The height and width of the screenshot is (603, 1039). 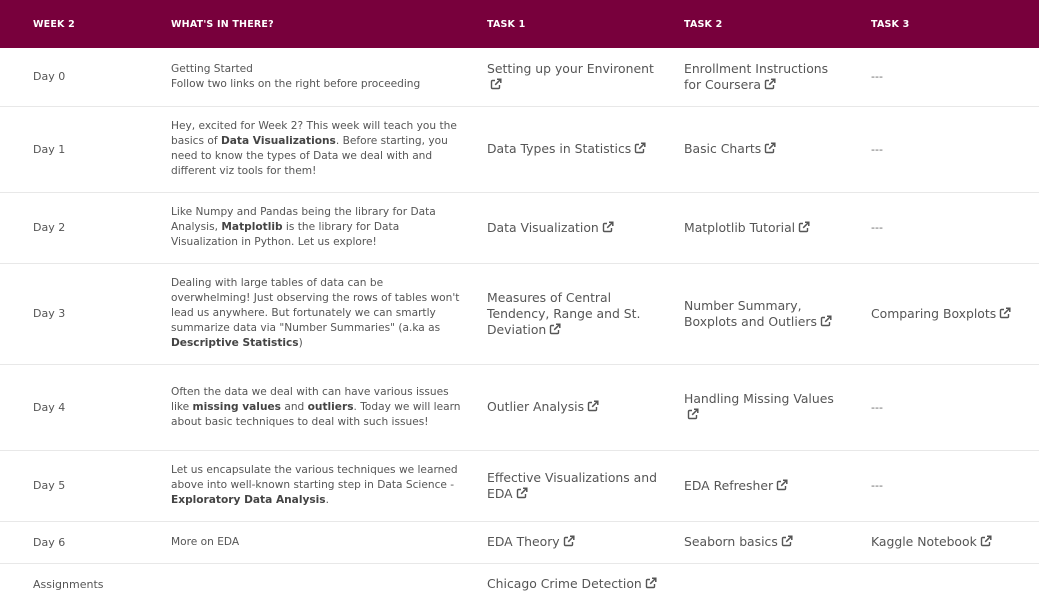 What do you see at coordinates (85, 314) in the screenshot?
I see `day-label: Day 3` at bounding box center [85, 314].